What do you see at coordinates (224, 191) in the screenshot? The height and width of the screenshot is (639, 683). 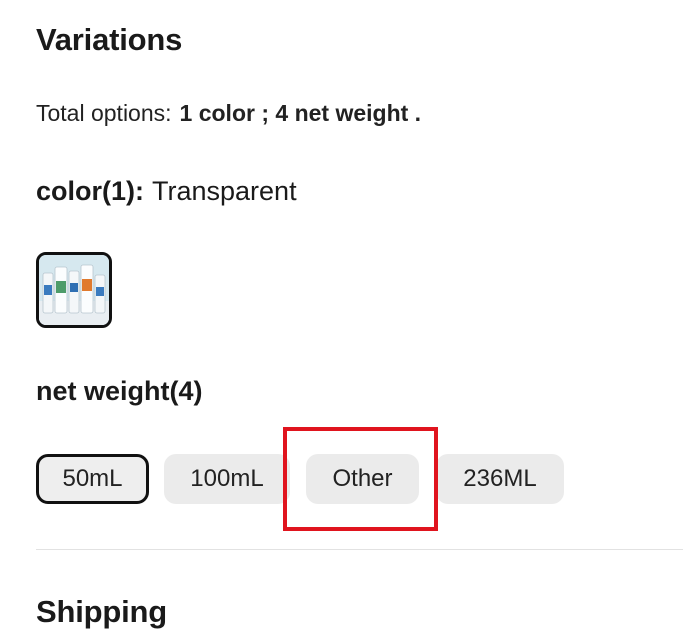 I see `color-selected-value: Transparent` at bounding box center [224, 191].